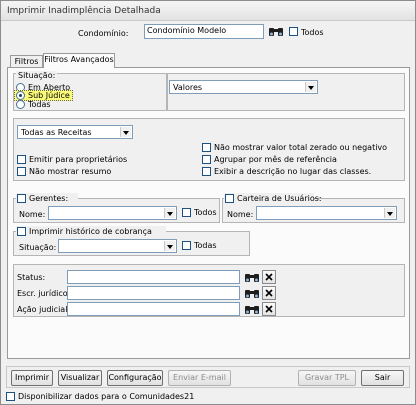 This screenshot has width=416, height=405. I want to click on exibir-descricao-checkbox, so click(206, 171).